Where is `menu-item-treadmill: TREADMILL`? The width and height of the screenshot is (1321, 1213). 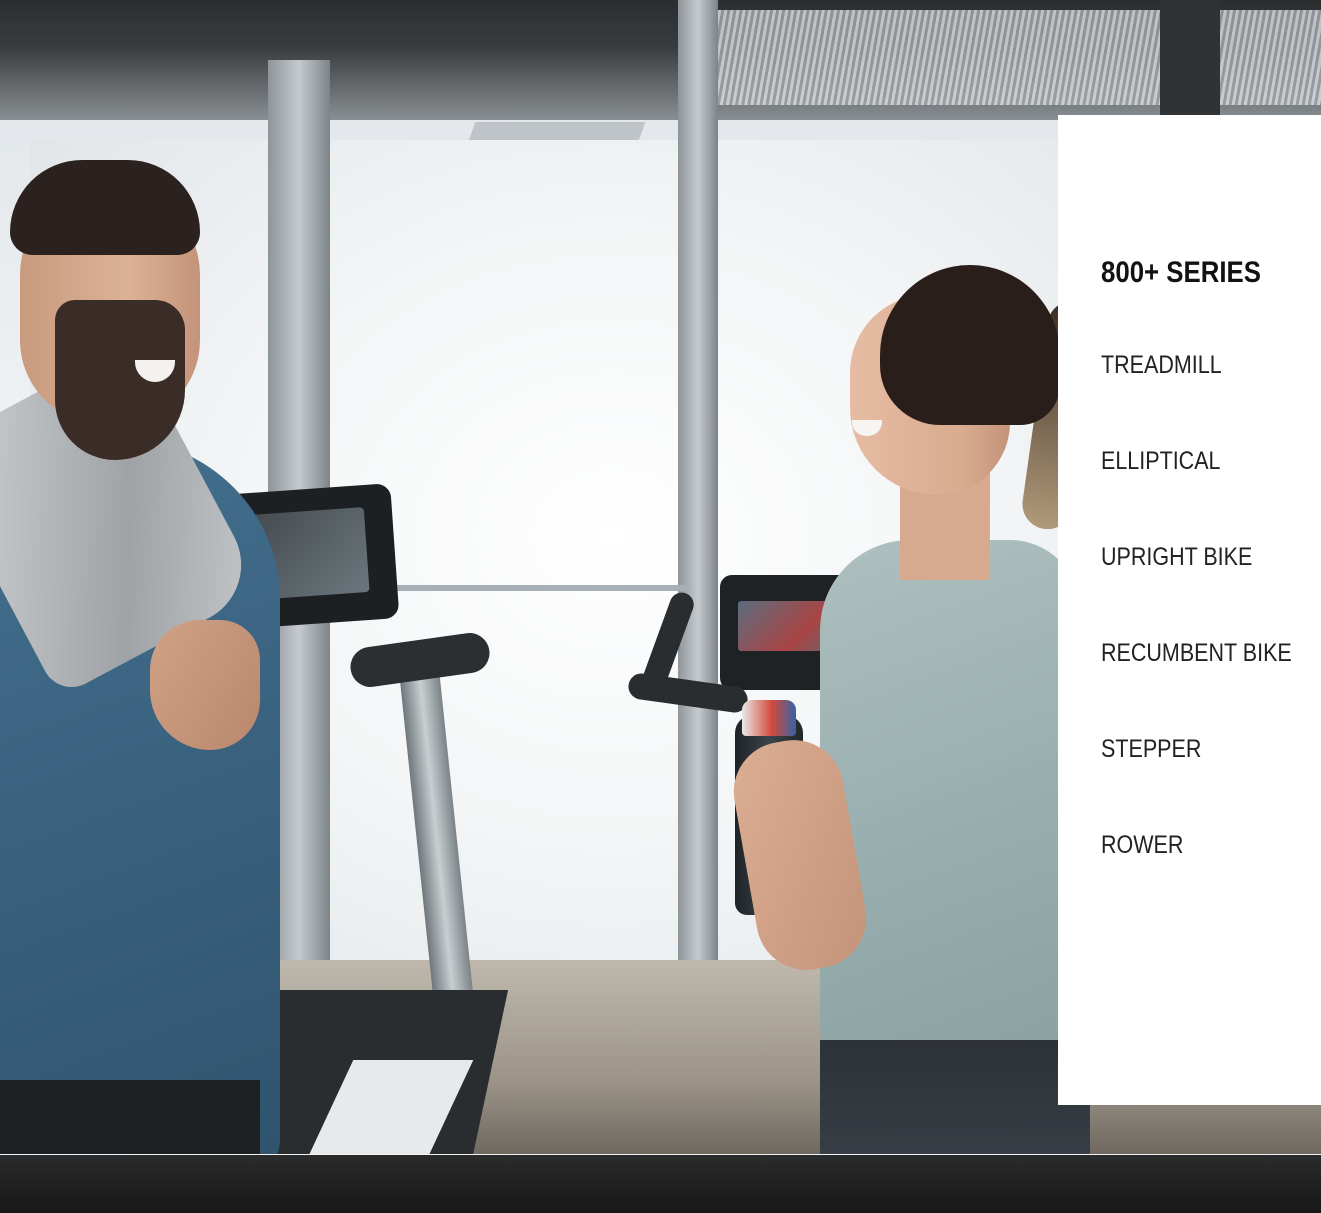
menu-item-treadmill: TREADMILL is located at coordinates (1196, 398).